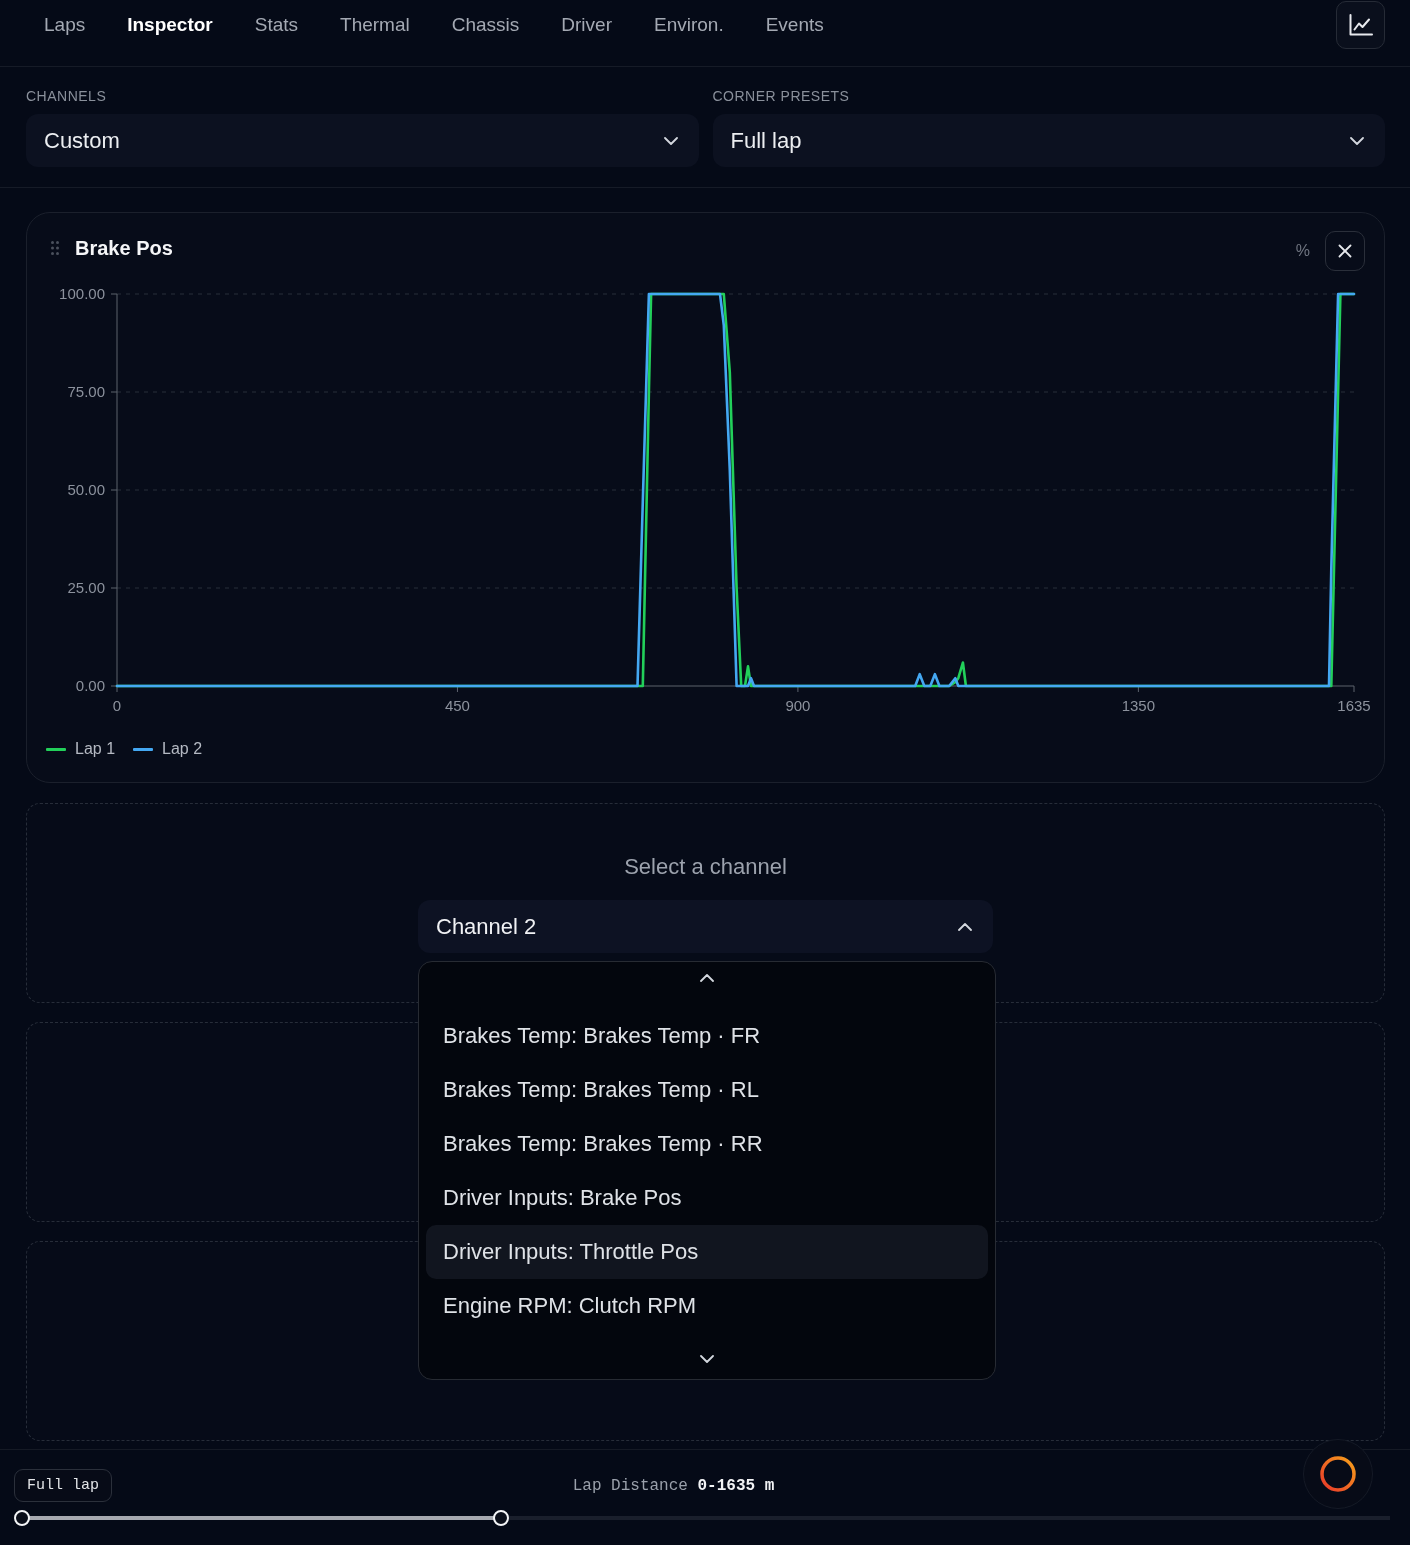 The width and height of the screenshot is (1410, 1545). Describe the element at coordinates (485, 25) in the screenshot. I see `nav-tab: Chassis` at that location.